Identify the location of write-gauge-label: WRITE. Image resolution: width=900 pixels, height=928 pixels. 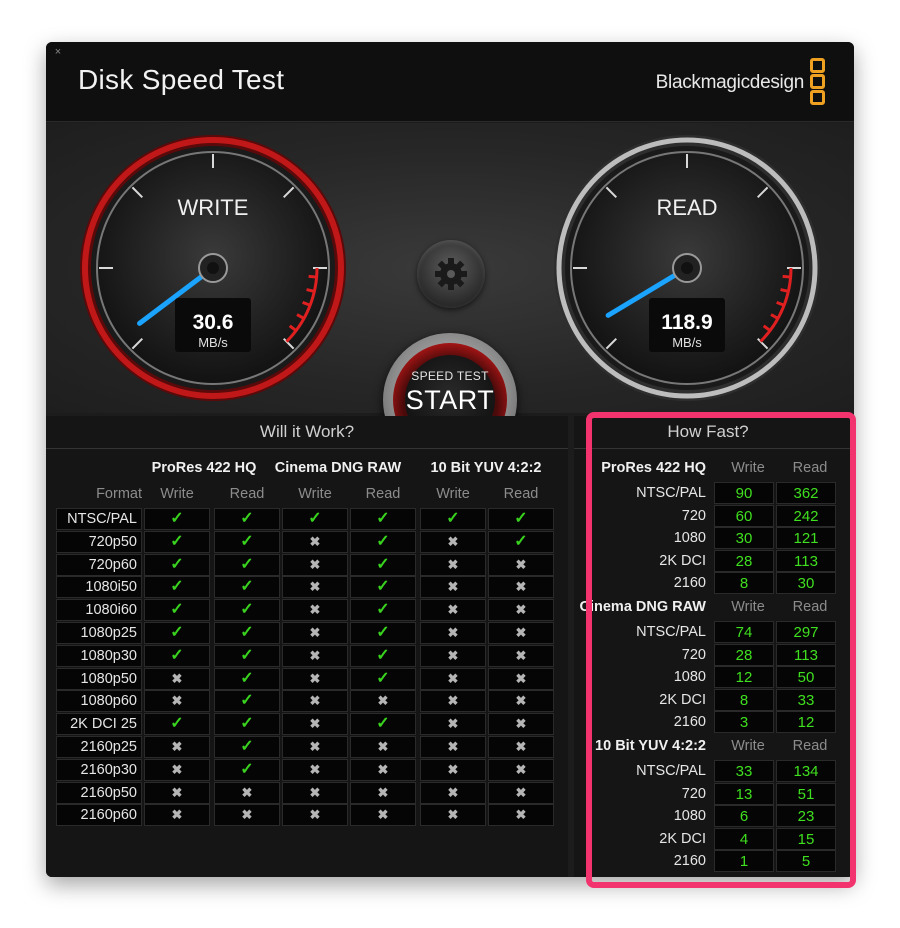
(213, 207).